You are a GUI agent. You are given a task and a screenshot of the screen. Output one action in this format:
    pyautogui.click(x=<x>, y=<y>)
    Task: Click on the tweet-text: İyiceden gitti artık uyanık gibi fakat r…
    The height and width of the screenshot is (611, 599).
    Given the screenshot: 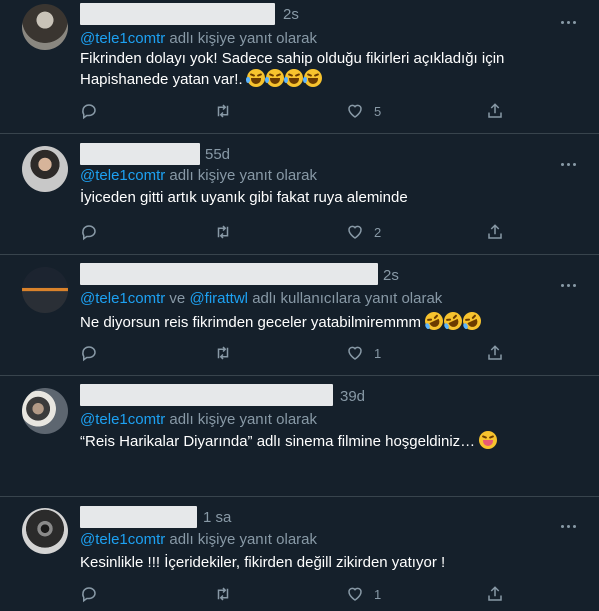 What is the action you would take?
    pyautogui.click(x=244, y=197)
    